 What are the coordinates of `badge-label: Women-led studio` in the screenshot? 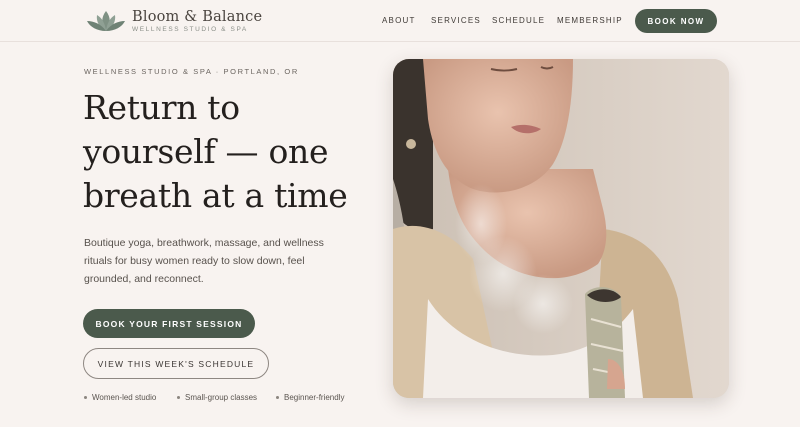 It's located at (124, 397).